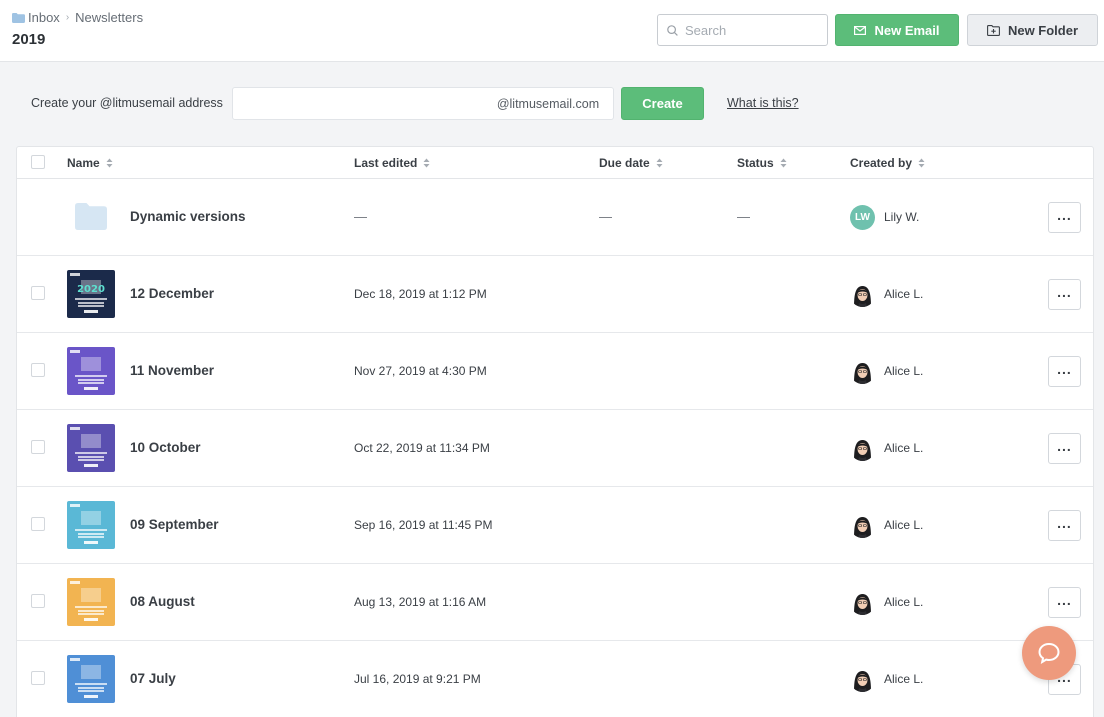  I want to click on search-input, so click(750, 30).